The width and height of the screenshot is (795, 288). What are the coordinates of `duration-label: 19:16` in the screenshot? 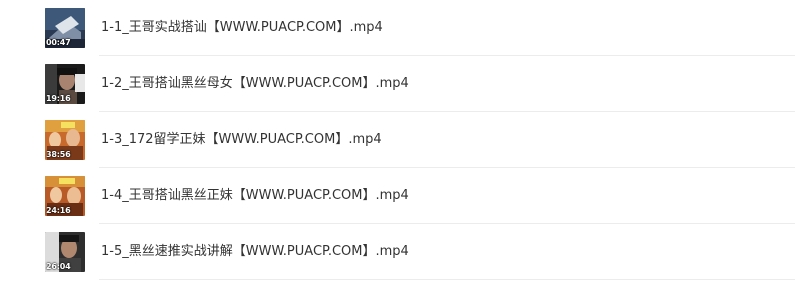 It's located at (58, 98).